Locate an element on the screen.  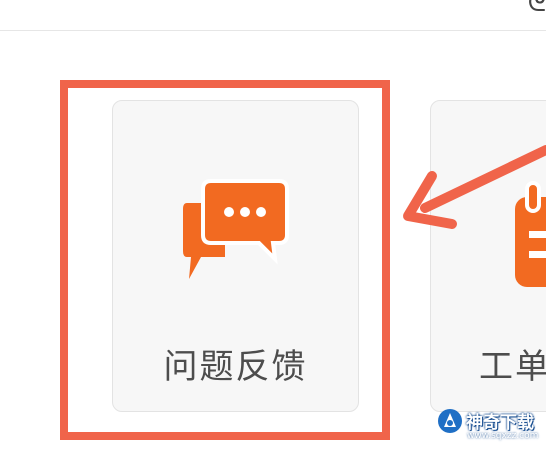
watermark: 神奇下载 www.sqxzz.com is located at coordinates (491, 427).